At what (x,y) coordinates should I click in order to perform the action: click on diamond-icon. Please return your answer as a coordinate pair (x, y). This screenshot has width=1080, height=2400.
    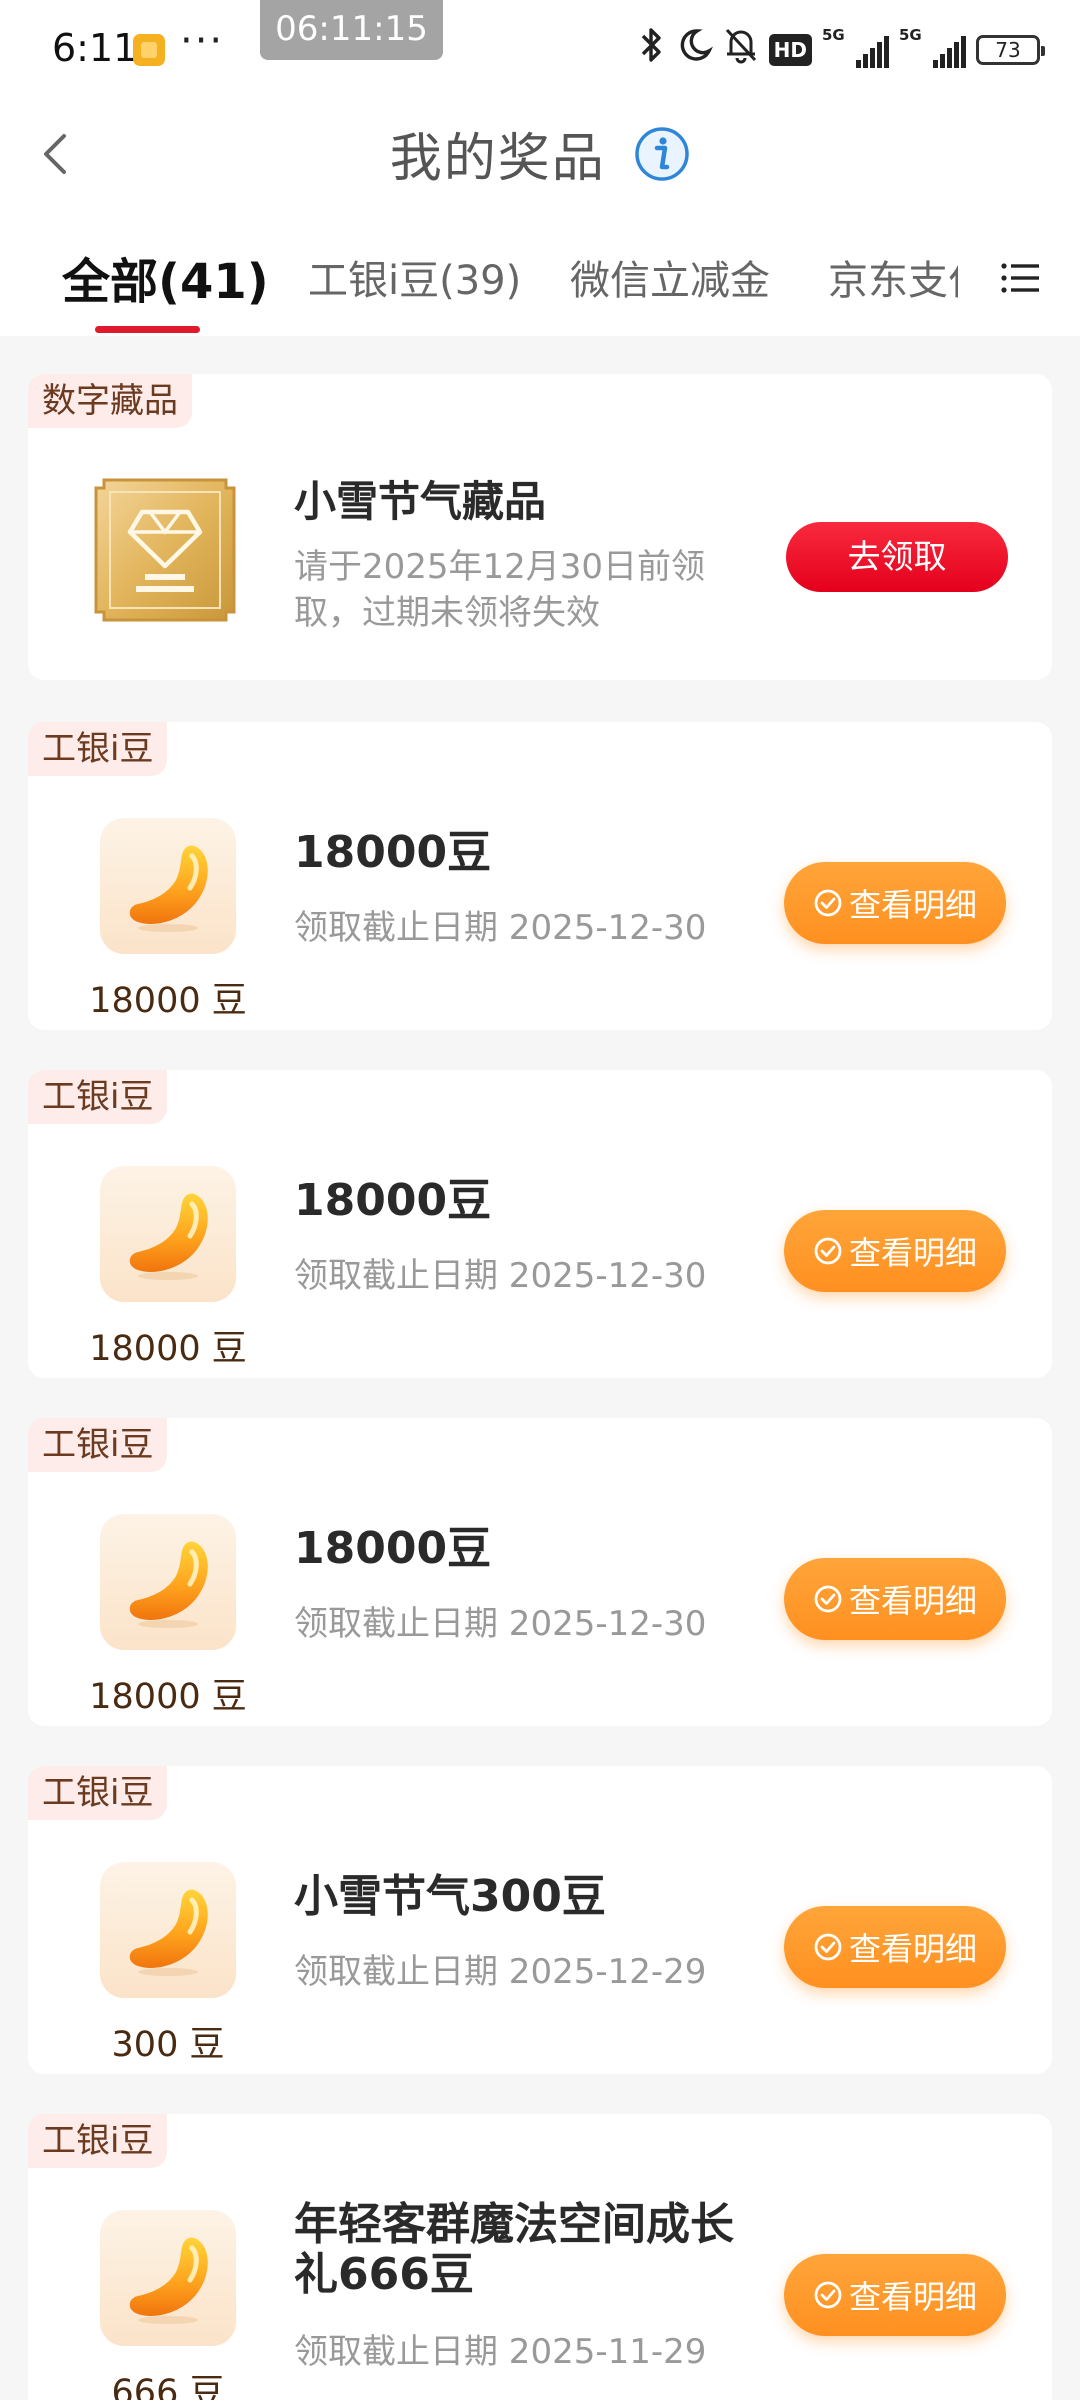
    Looking at the image, I should click on (165, 550).